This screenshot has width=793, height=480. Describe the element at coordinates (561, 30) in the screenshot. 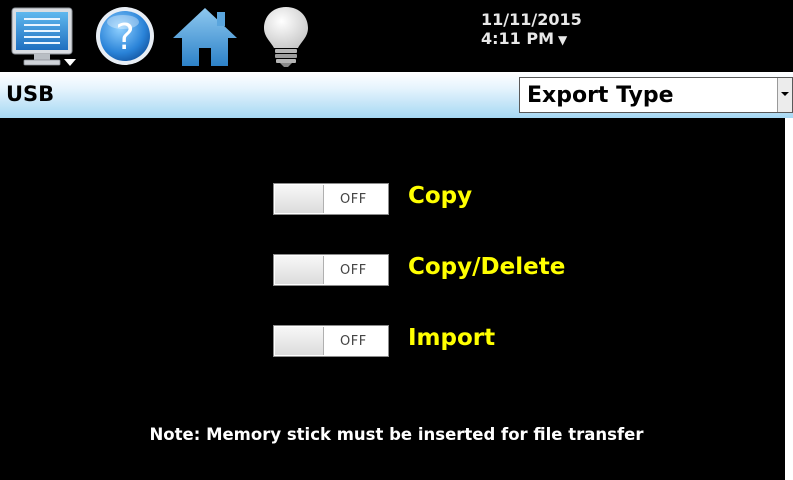

I see `date-time-display: 11/11/2015 4:11 PM ▼` at that location.